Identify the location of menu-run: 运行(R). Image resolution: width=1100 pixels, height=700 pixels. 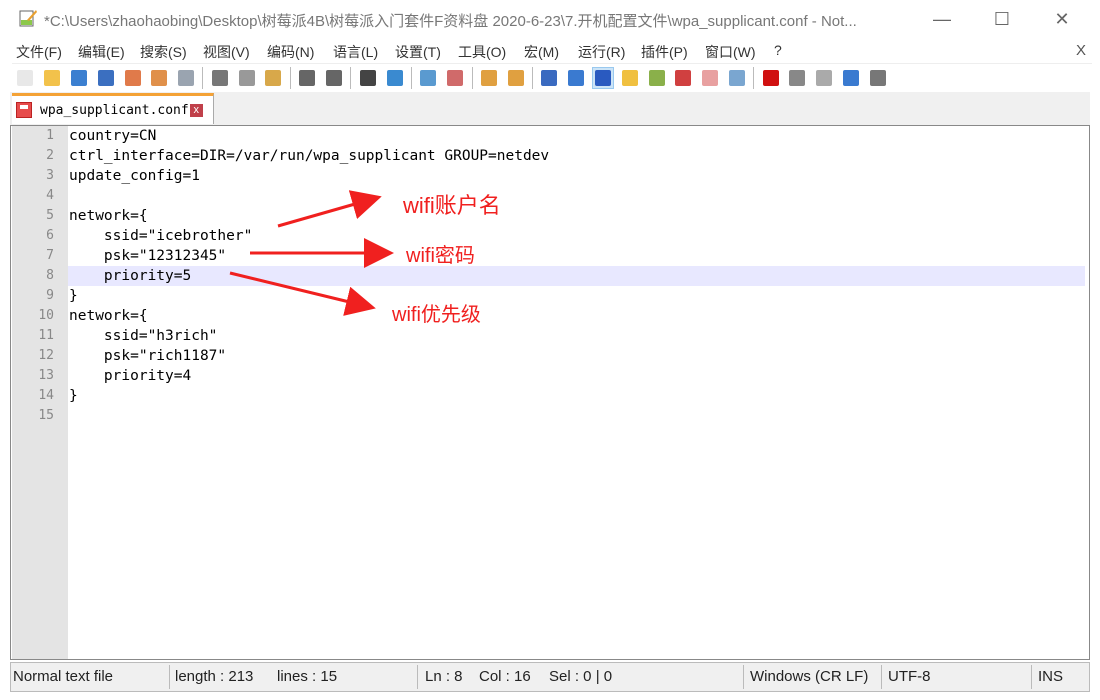
(601, 52).